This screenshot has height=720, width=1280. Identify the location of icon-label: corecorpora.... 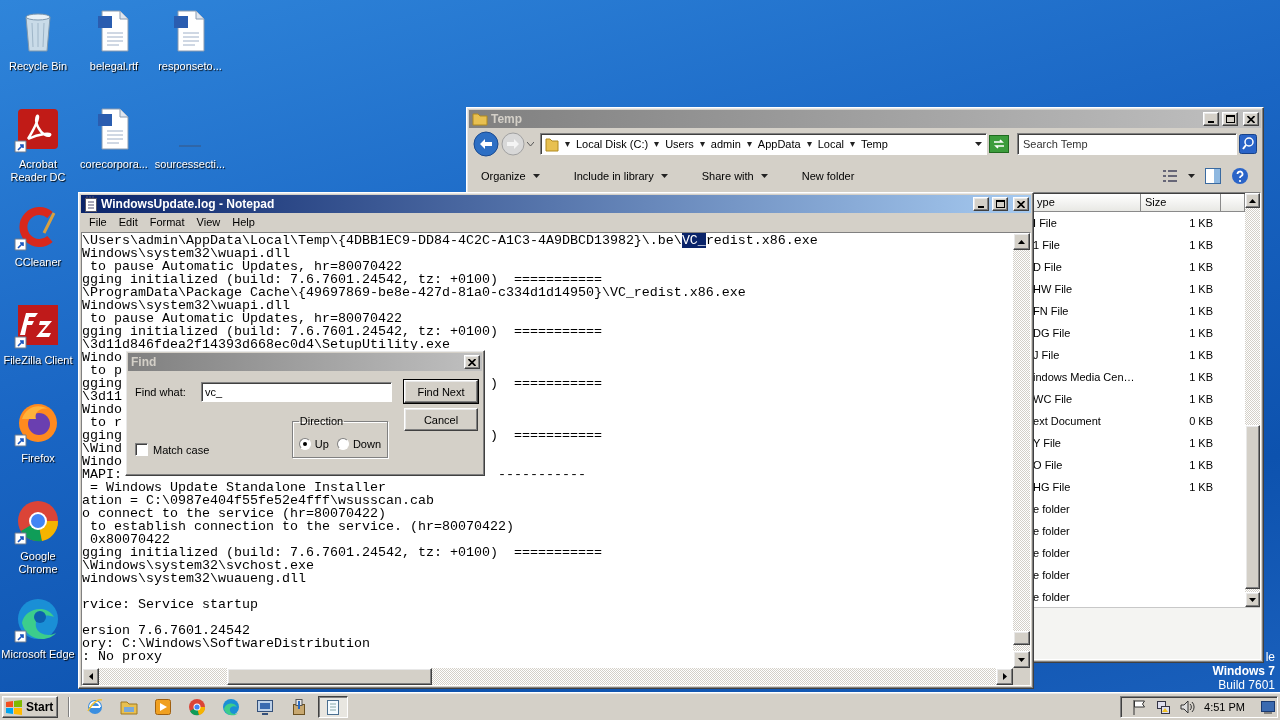
(114, 164).